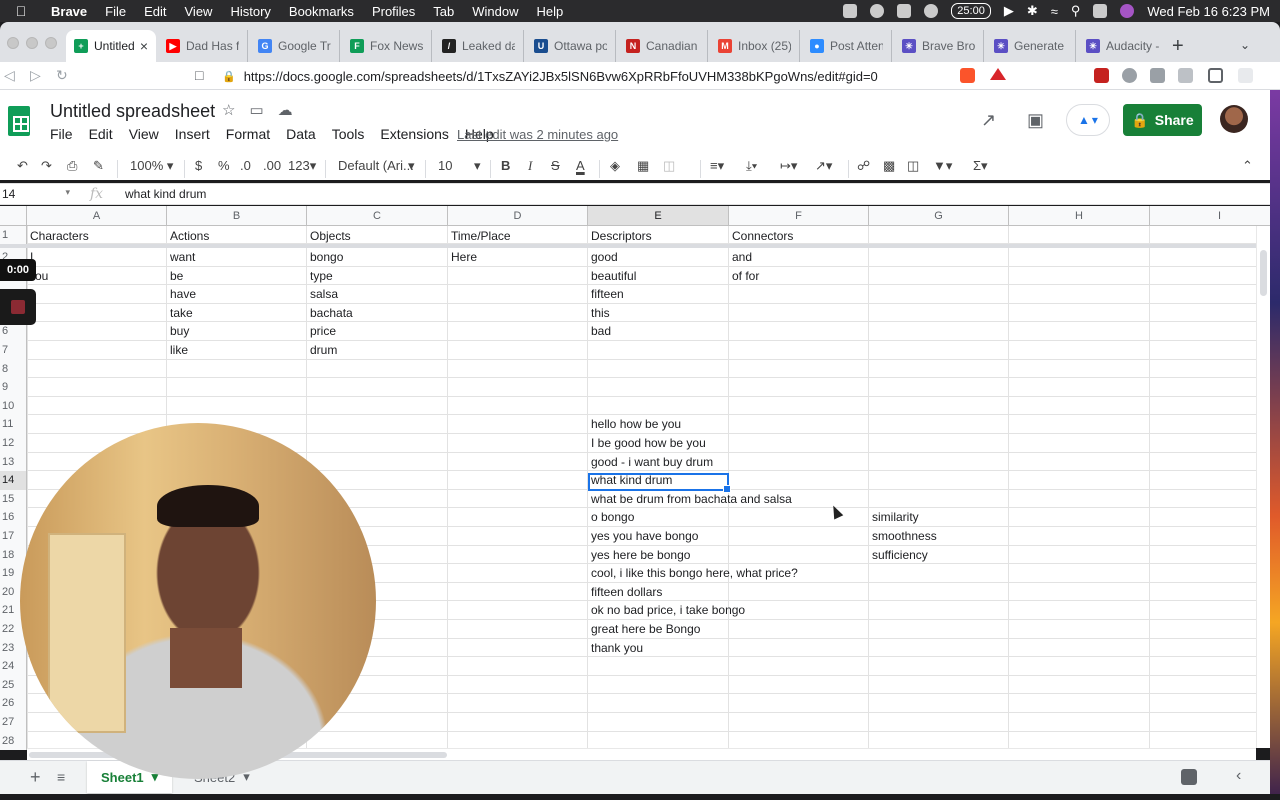 This screenshot has height=800, width=1280. I want to click on new-tab-button: +, so click(1178, 46).